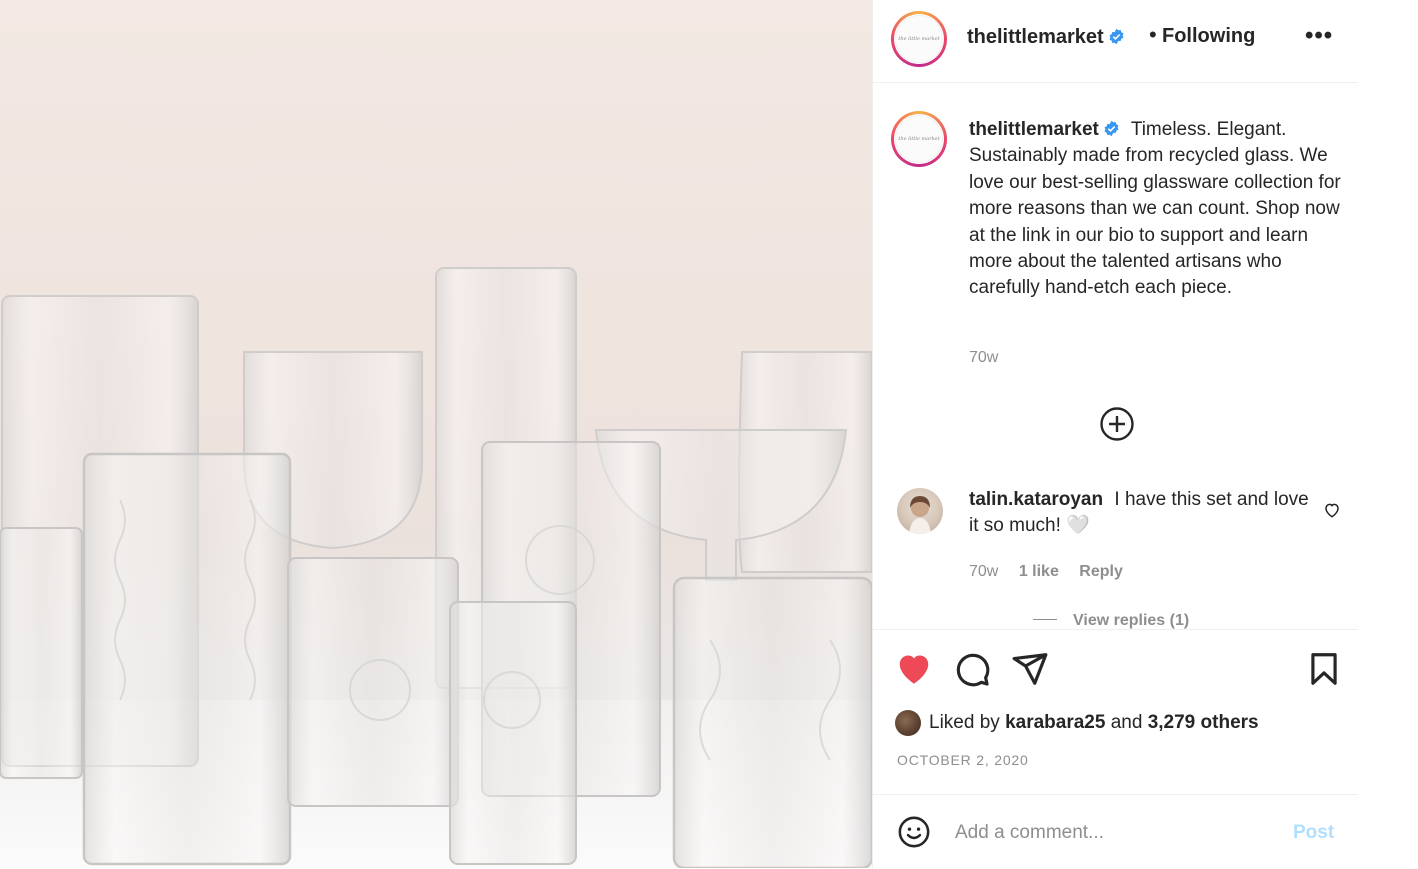 This screenshot has width=1418, height=869. What do you see at coordinates (964, 722) in the screenshot?
I see `liked-by-prefix: Liked by` at bounding box center [964, 722].